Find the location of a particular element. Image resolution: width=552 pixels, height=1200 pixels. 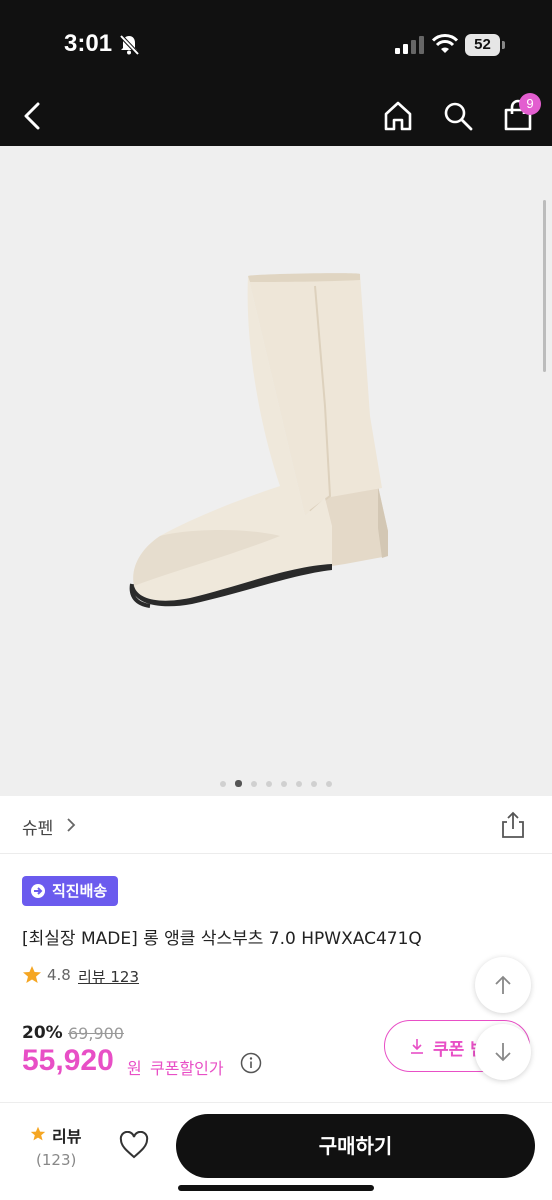

scroll-to-bottom-button is located at coordinates (503, 1052).